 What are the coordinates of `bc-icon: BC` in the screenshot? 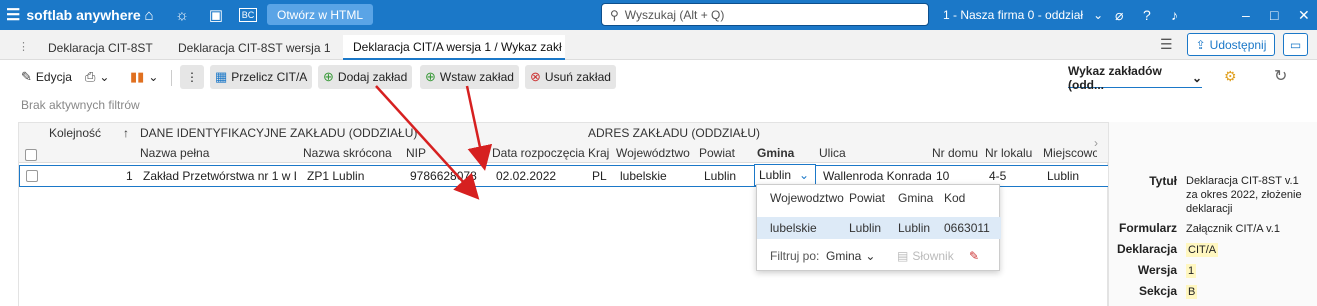 It's located at (248, 15).